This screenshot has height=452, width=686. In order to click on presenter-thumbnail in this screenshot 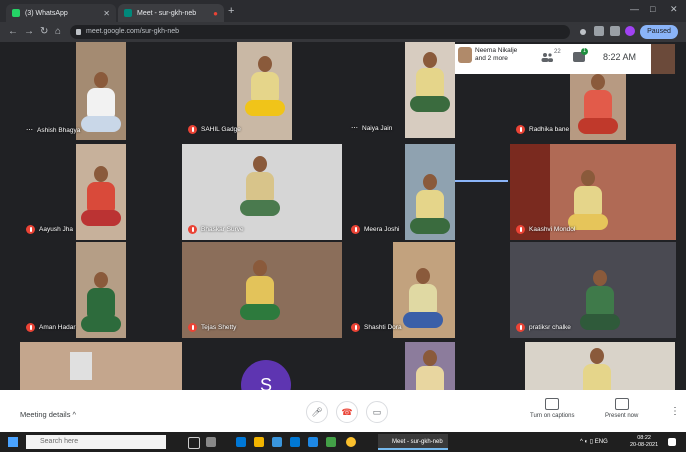, I will do `click(465, 55)`.